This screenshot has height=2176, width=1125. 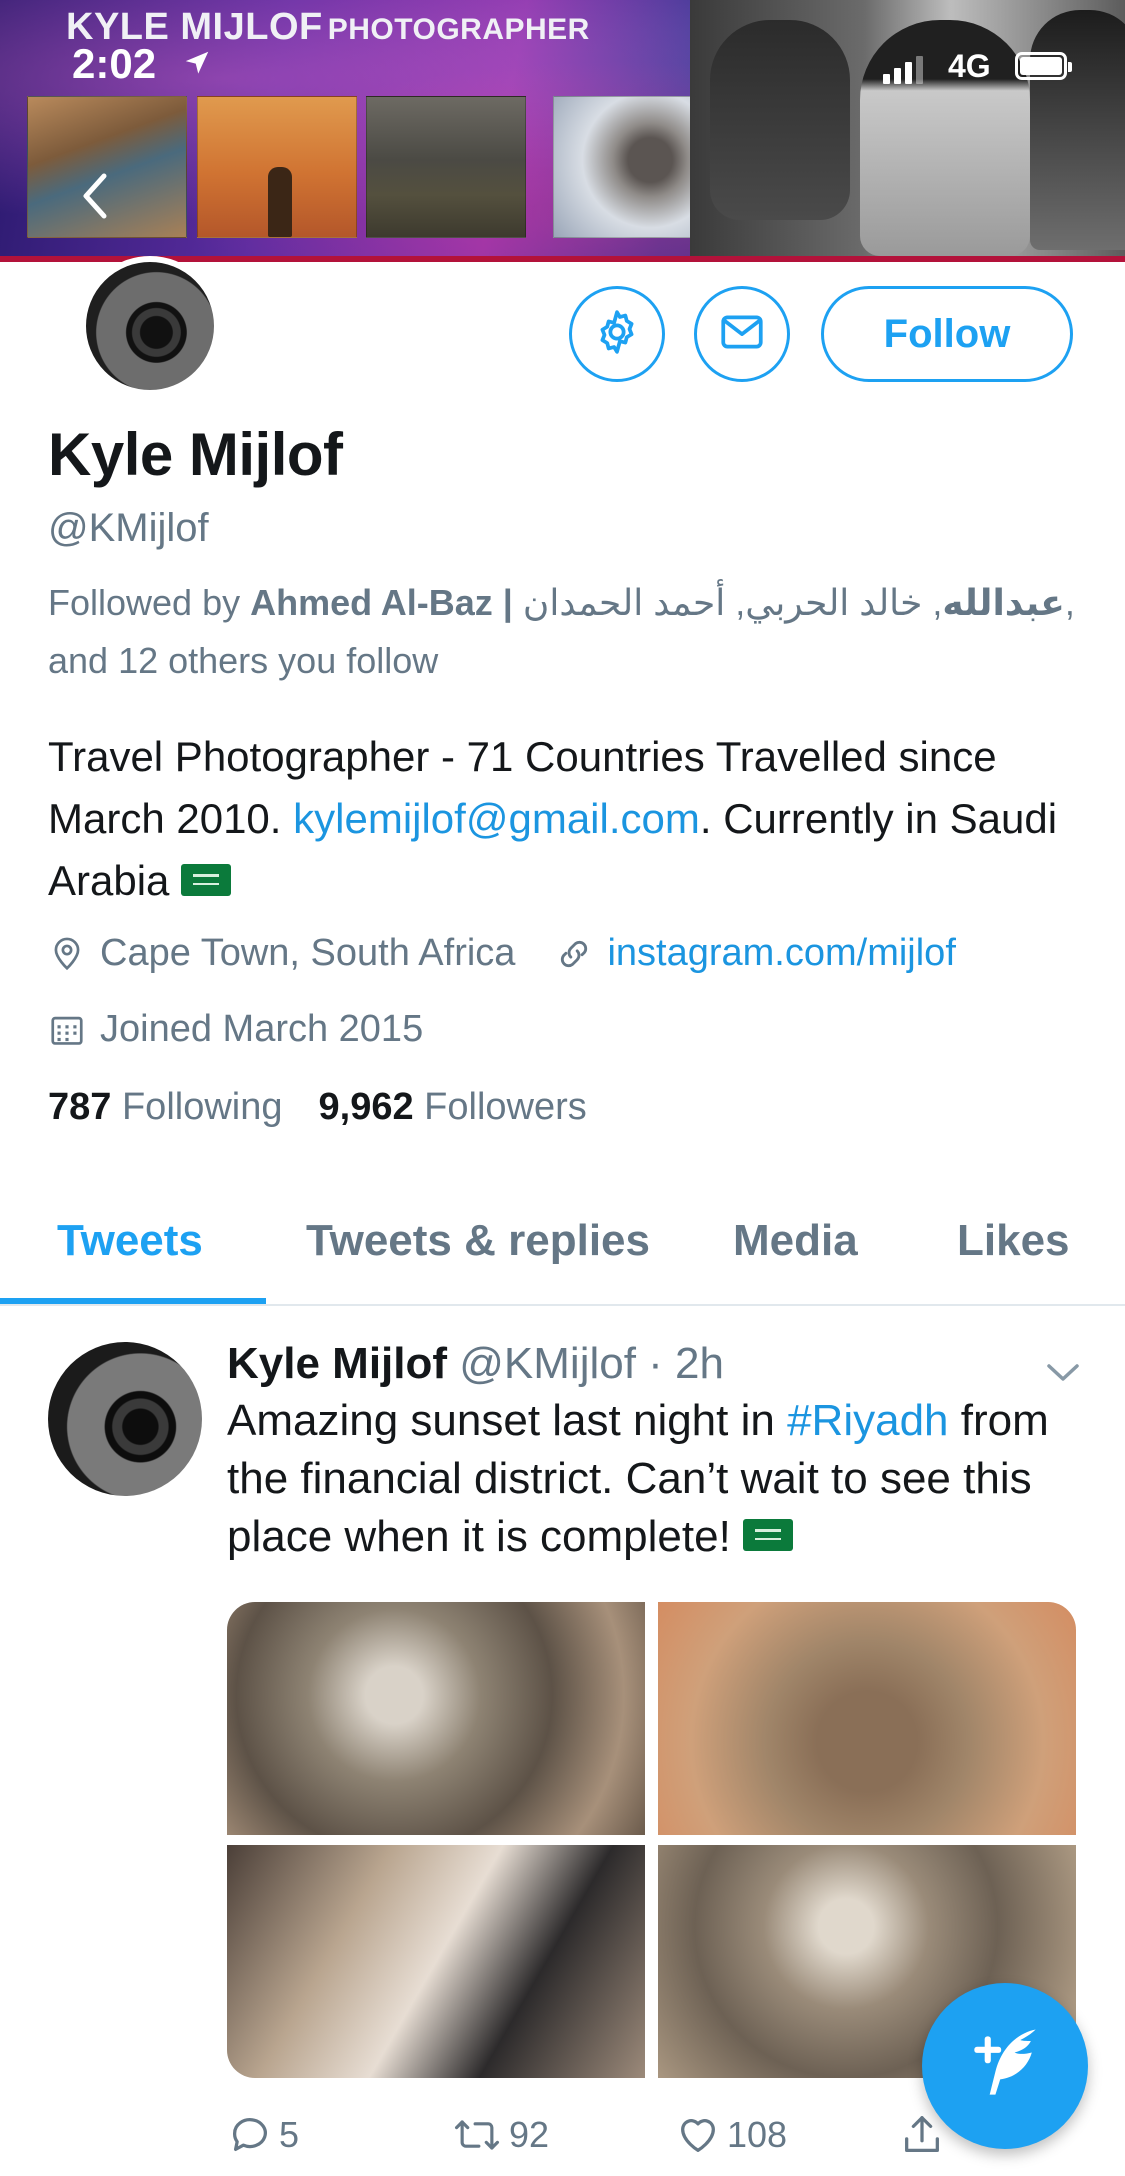 What do you see at coordinates (446, 167) in the screenshot?
I see `banner-photo-mountains` at bounding box center [446, 167].